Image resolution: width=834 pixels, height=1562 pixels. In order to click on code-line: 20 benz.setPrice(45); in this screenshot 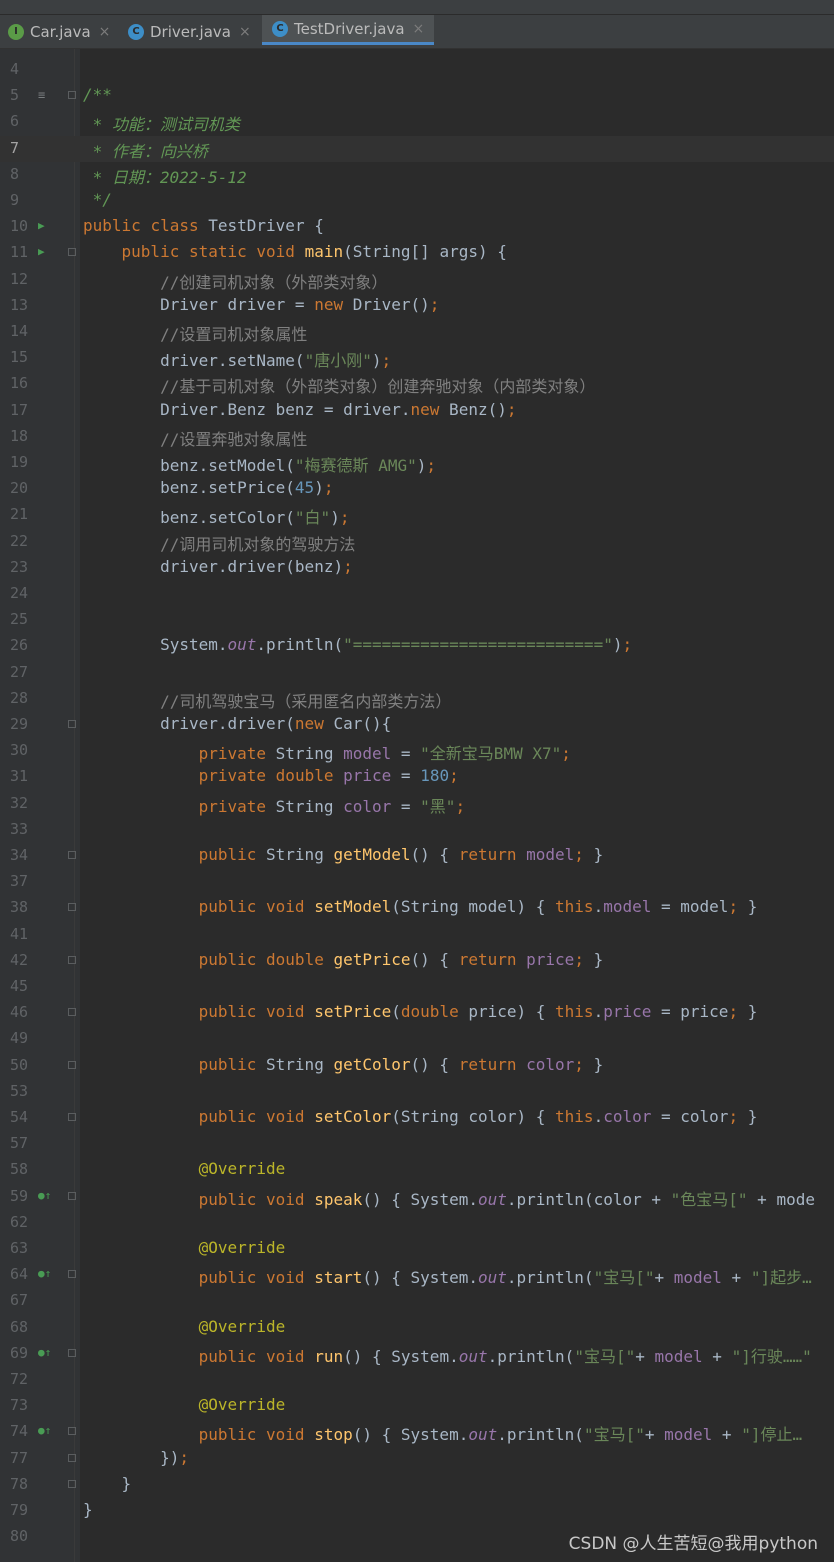, I will do `click(417, 489)`.